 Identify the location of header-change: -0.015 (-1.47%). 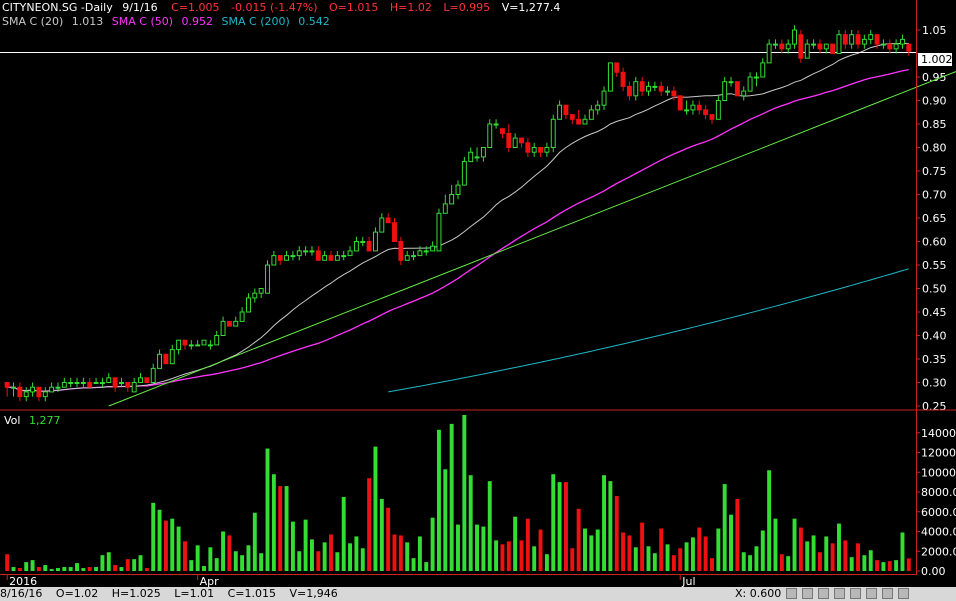
(274, 7).